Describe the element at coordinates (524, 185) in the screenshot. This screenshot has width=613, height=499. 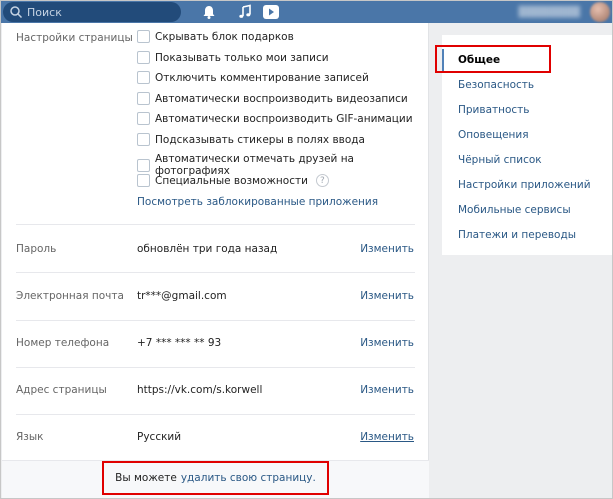
I see `menu-item-app-settings: Настройки приложений` at that location.